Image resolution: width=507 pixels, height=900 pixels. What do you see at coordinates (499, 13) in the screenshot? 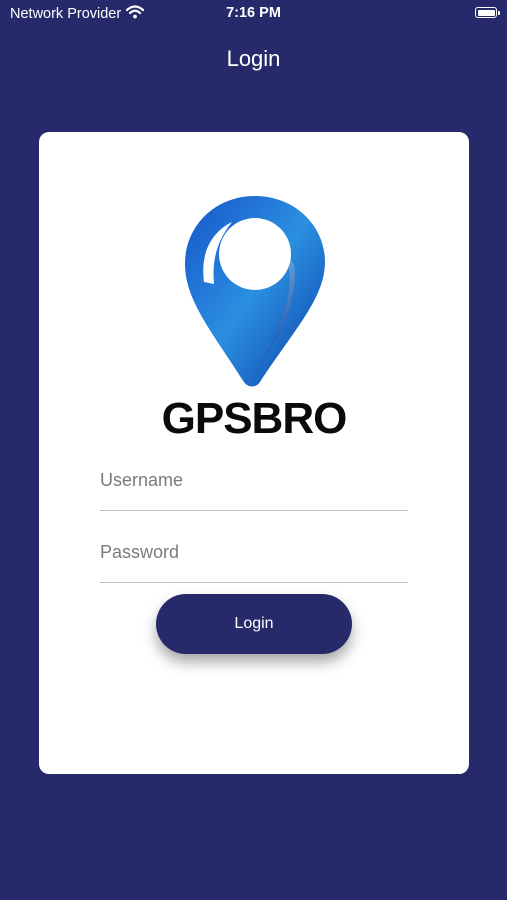
I see `battery-cap` at bounding box center [499, 13].